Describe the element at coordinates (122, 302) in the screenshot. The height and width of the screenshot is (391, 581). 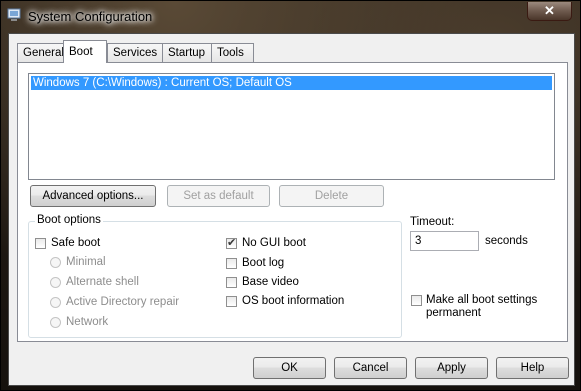
I see `active-directory-repair-label: Active Directory repair` at that location.